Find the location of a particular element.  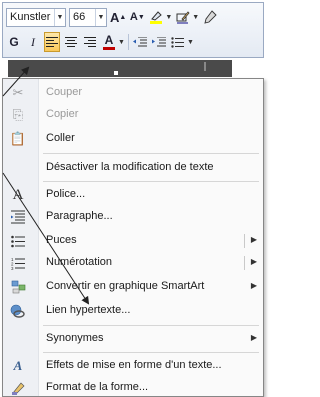

menu-item-numbering: 123 Numérotation ▶ is located at coordinates (133, 263).